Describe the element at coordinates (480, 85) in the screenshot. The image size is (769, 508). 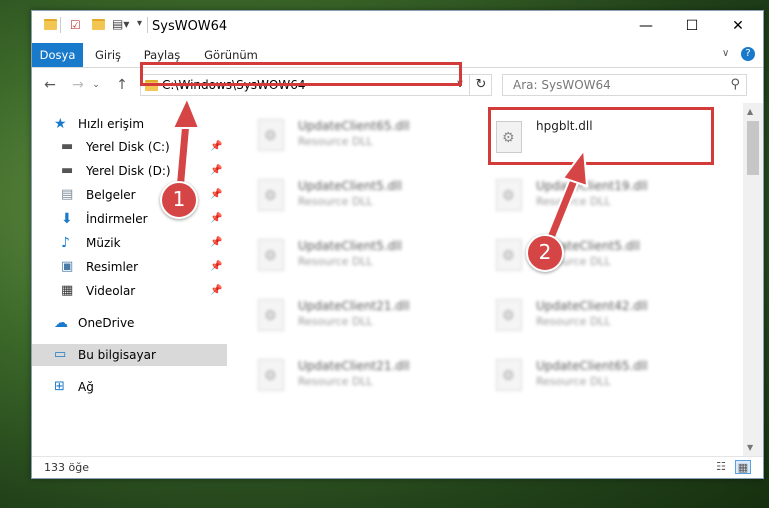
I see `refresh-button: ↻` at that location.